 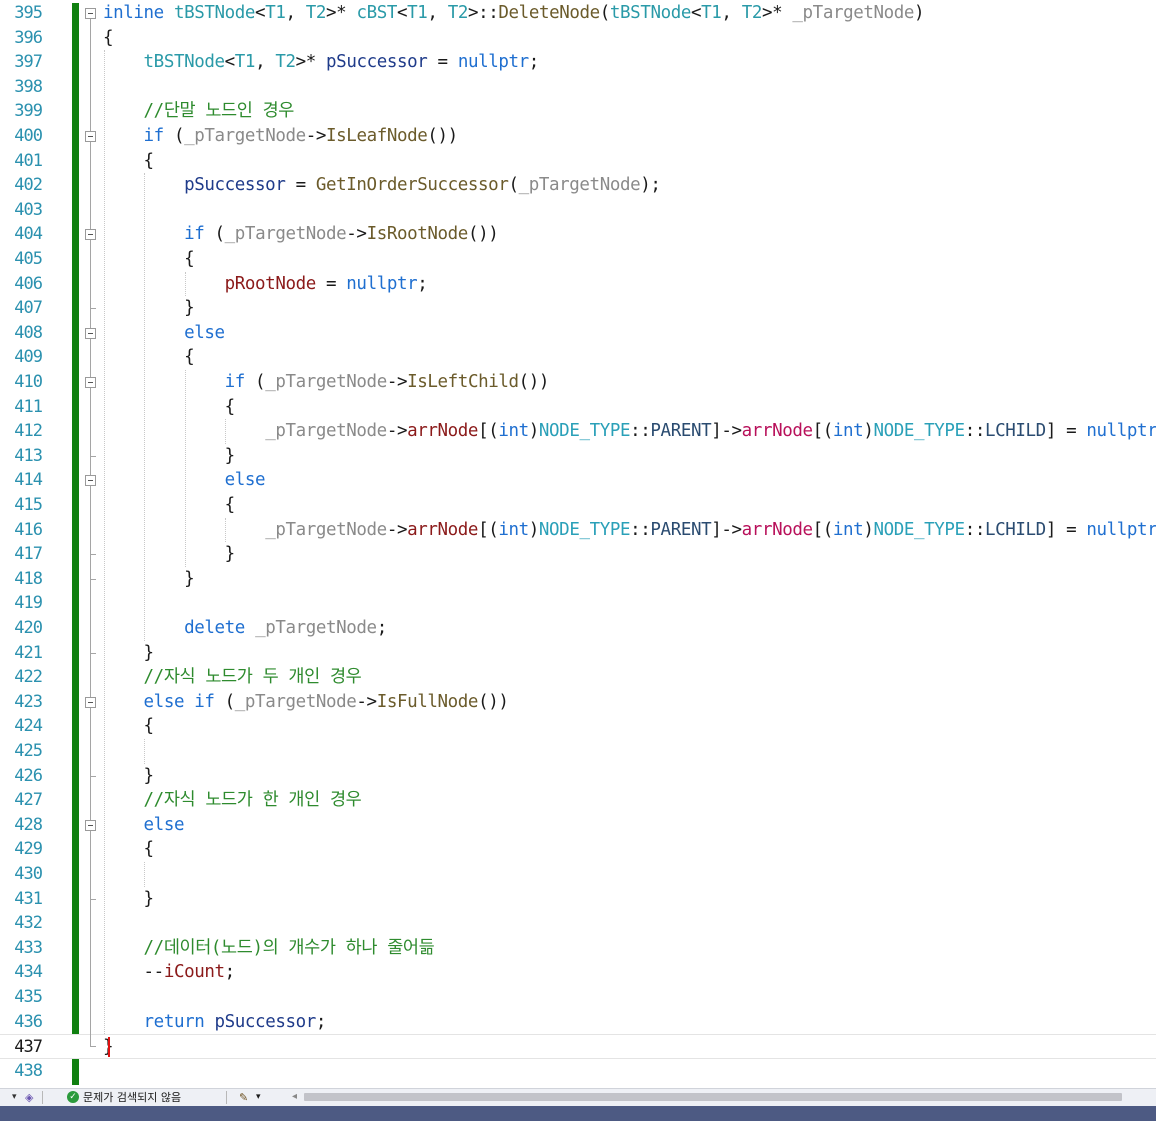 What do you see at coordinates (578, 751) in the screenshot?
I see `code-line: 425` at bounding box center [578, 751].